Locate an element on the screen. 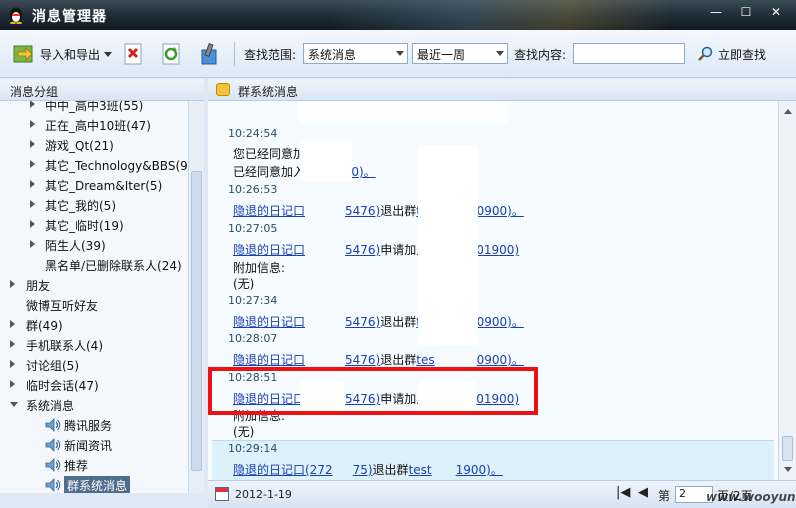 Image resolution: width=796 pixels, height=508 pixels. tree-item: 系统消息 is located at coordinates (94, 405).